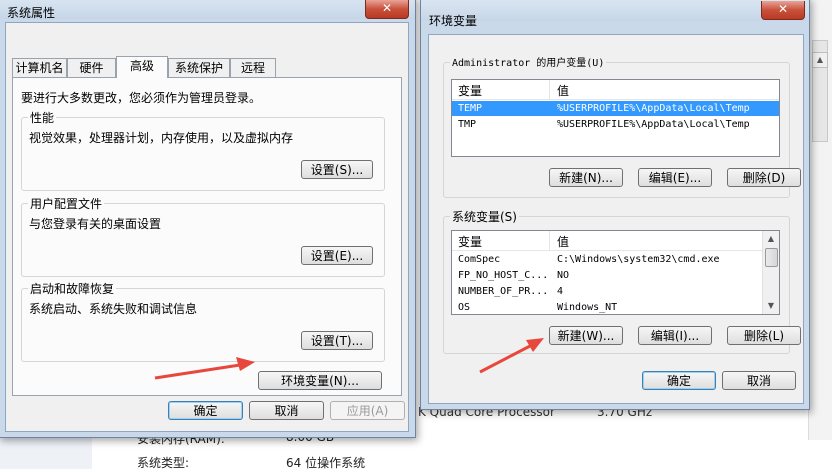 This screenshot has height=471, width=832. What do you see at coordinates (511, 356) in the screenshot?
I see `arrow-to-system-new-button` at bounding box center [511, 356].